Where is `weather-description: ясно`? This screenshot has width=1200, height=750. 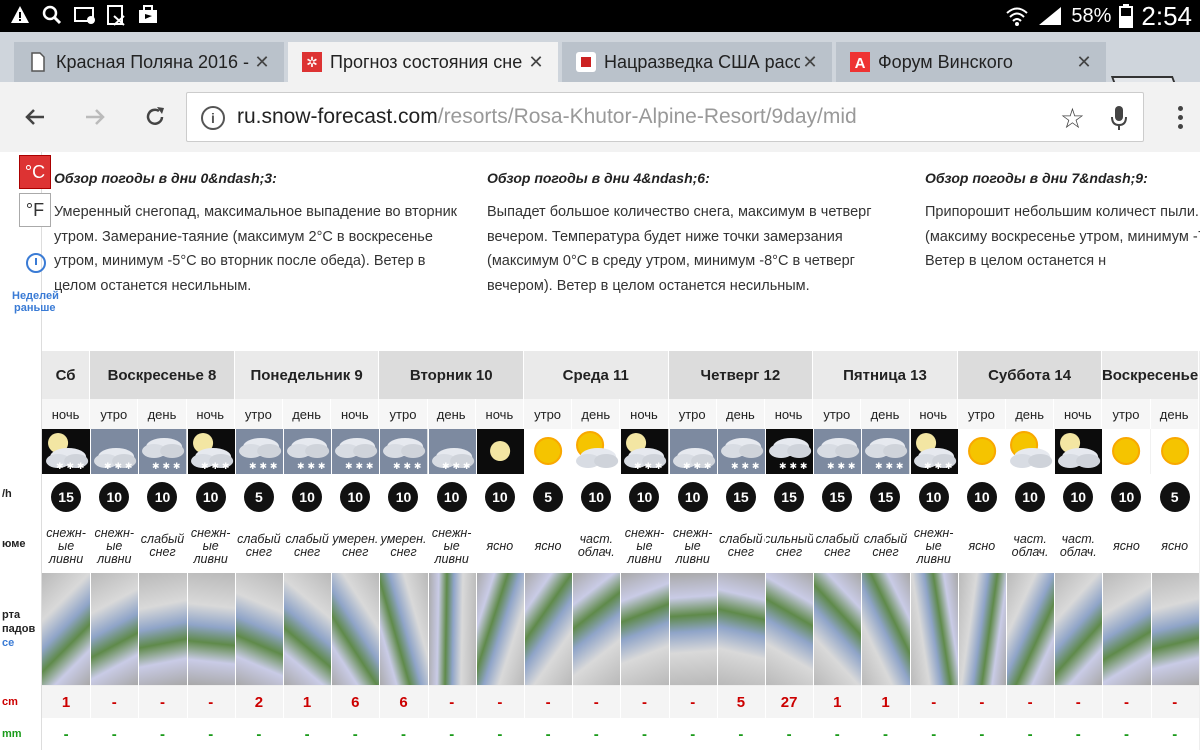
weather-description: ясно is located at coordinates (1174, 546).